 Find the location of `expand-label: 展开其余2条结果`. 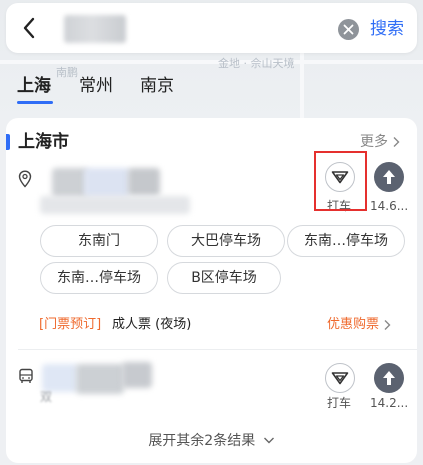

expand-label: 展开其余2条结果 is located at coordinates (202, 441).